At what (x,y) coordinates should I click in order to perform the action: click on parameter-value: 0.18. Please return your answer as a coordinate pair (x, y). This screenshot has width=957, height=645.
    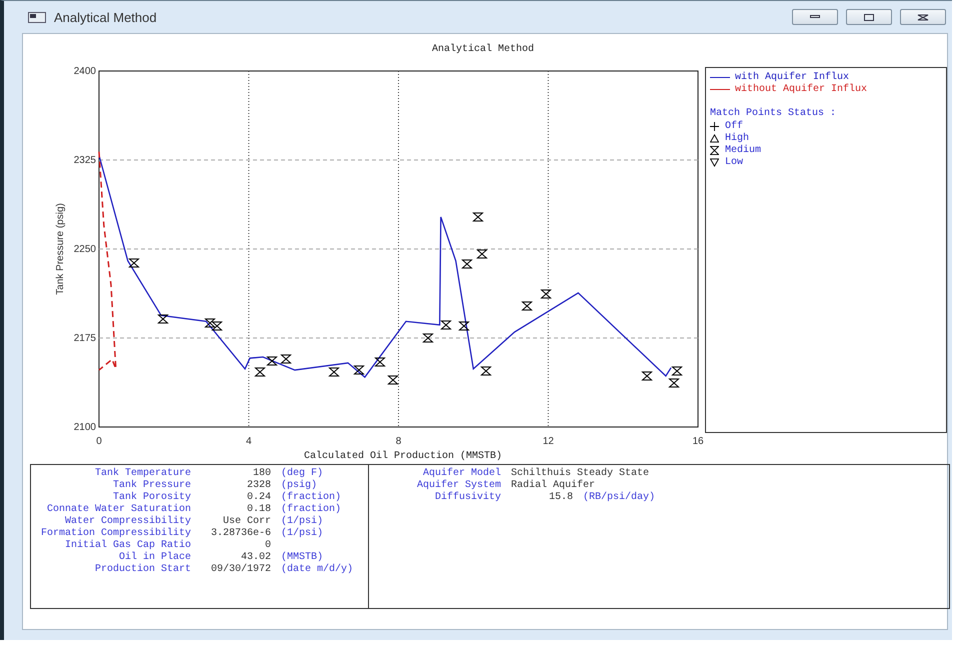
    Looking at the image, I should click on (258, 510).